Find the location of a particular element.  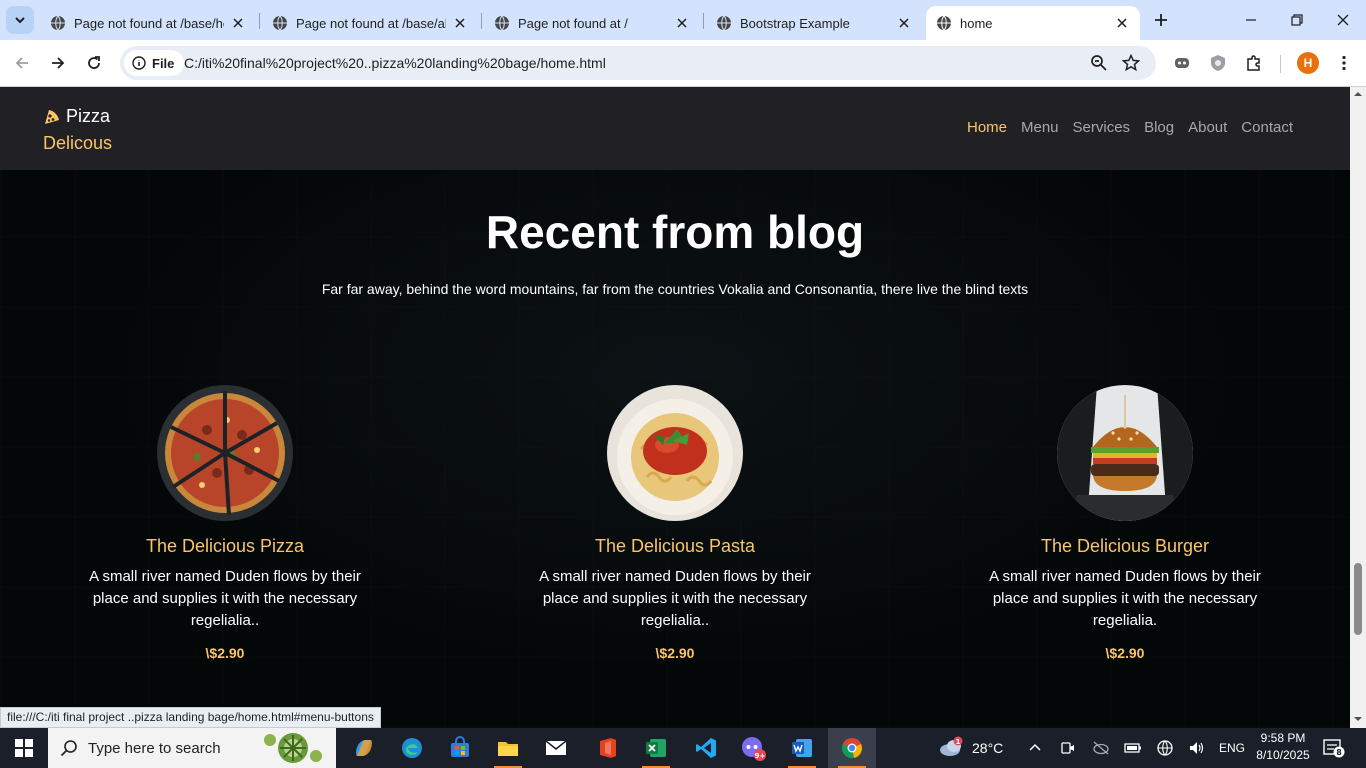

menu-item-contact: Contact is located at coordinates (1267, 127).